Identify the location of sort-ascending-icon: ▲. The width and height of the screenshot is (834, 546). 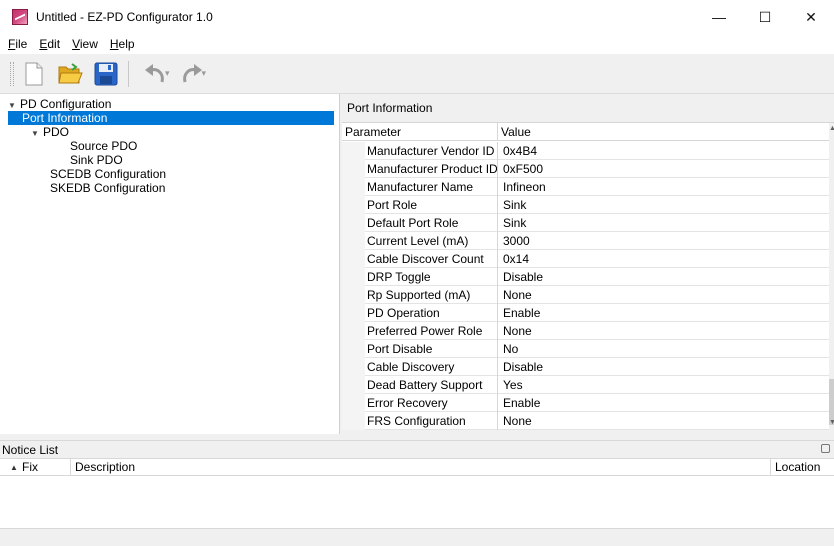
(14, 468).